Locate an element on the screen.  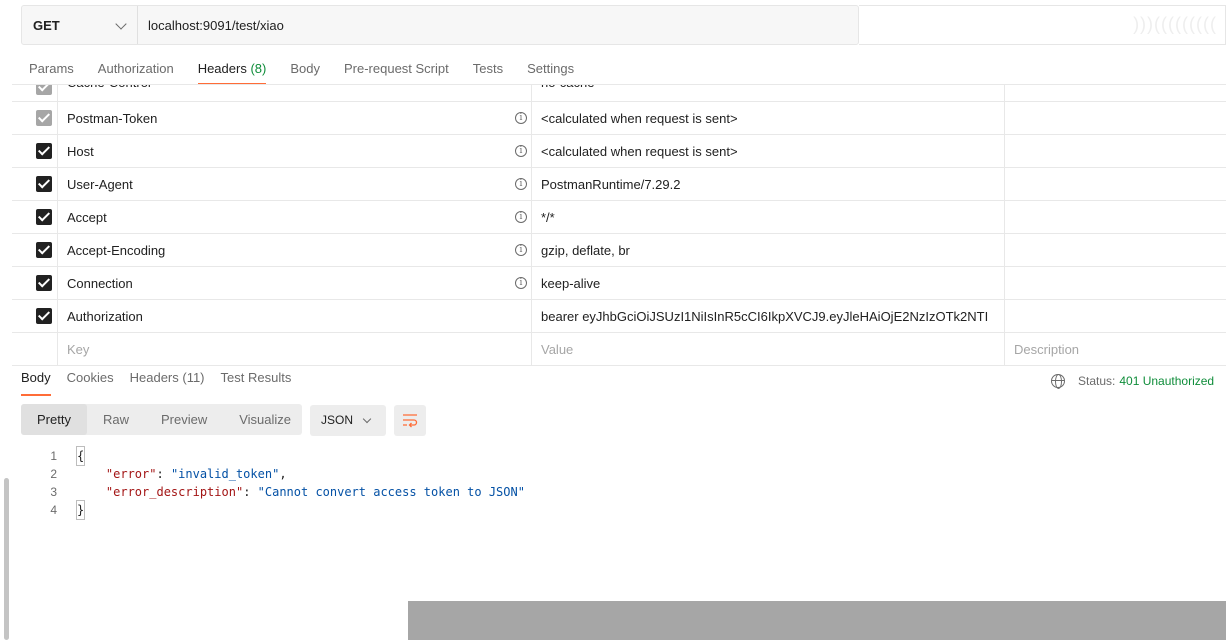
header-value: */* is located at coordinates (548, 217).